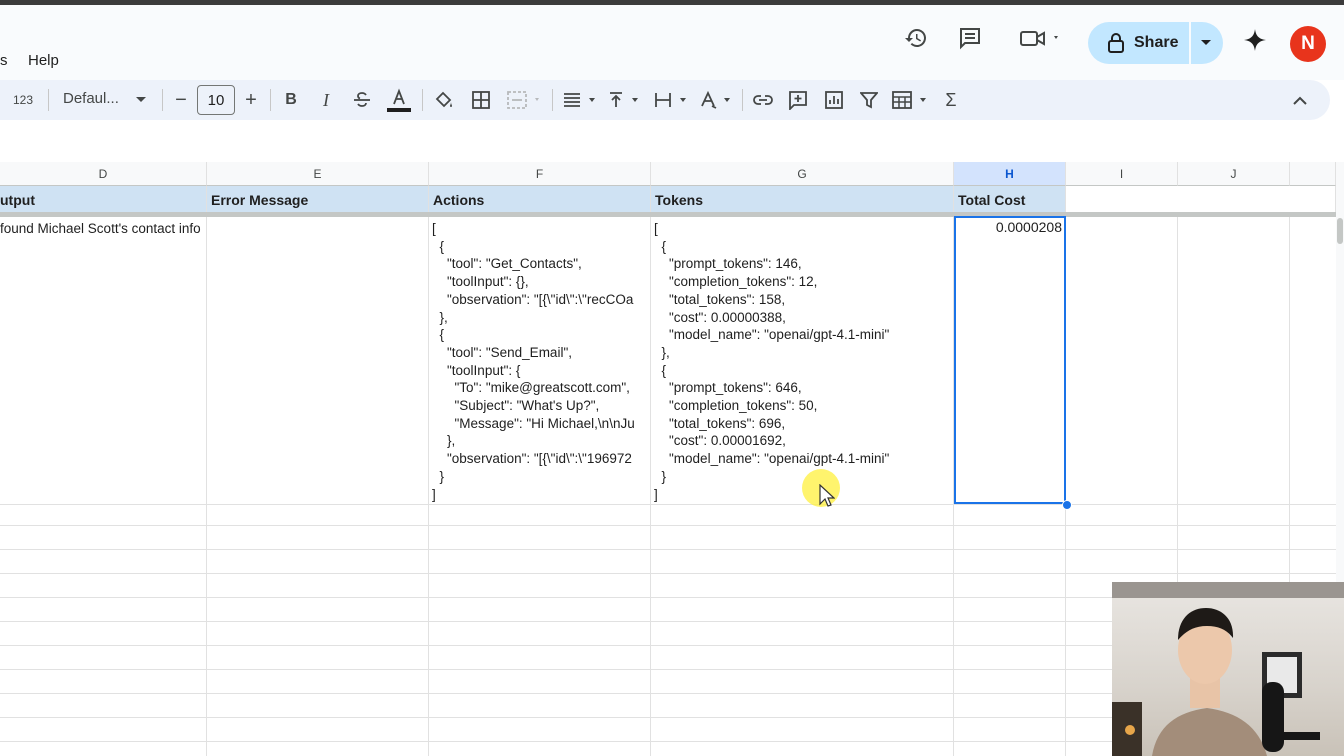  What do you see at coordinates (834, 100) in the screenshot?
I see `chart-icon` at bounding box center [834, 100].